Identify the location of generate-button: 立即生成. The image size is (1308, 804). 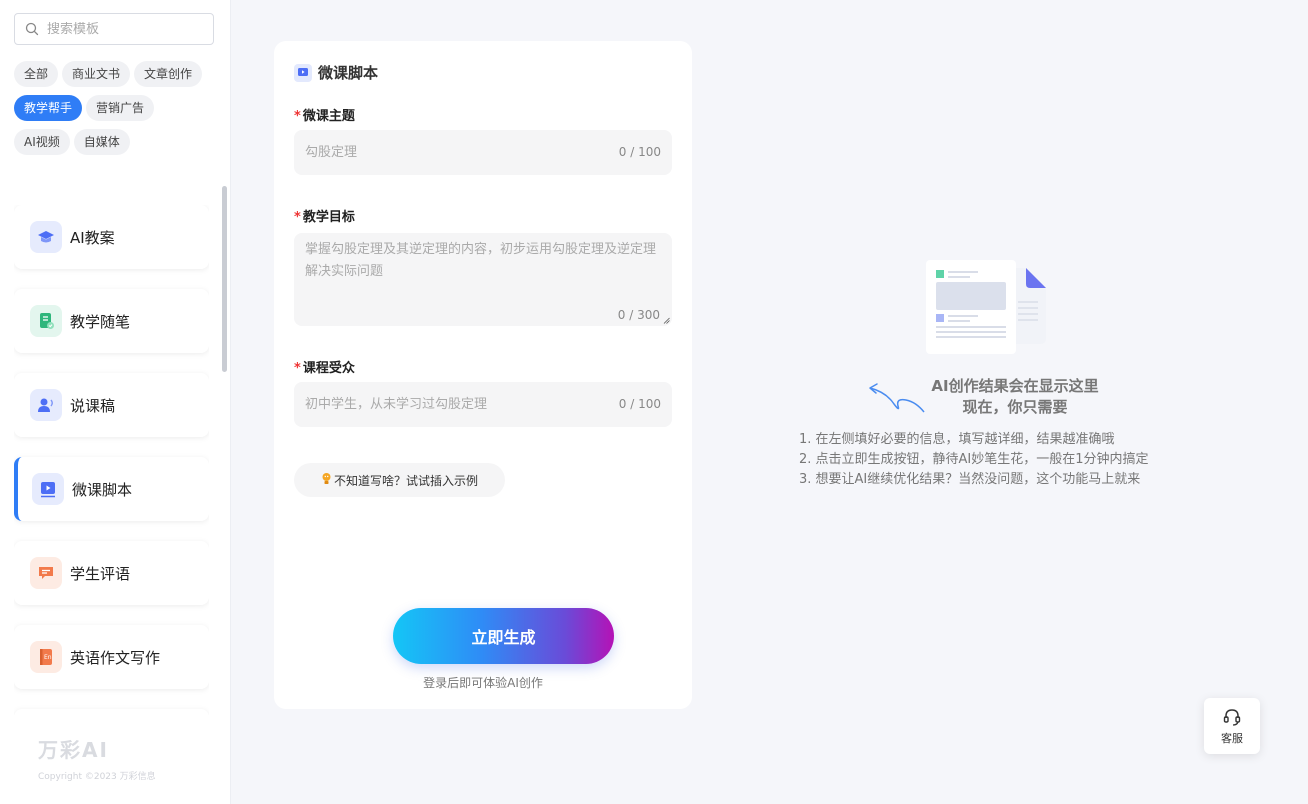
(503, 636).